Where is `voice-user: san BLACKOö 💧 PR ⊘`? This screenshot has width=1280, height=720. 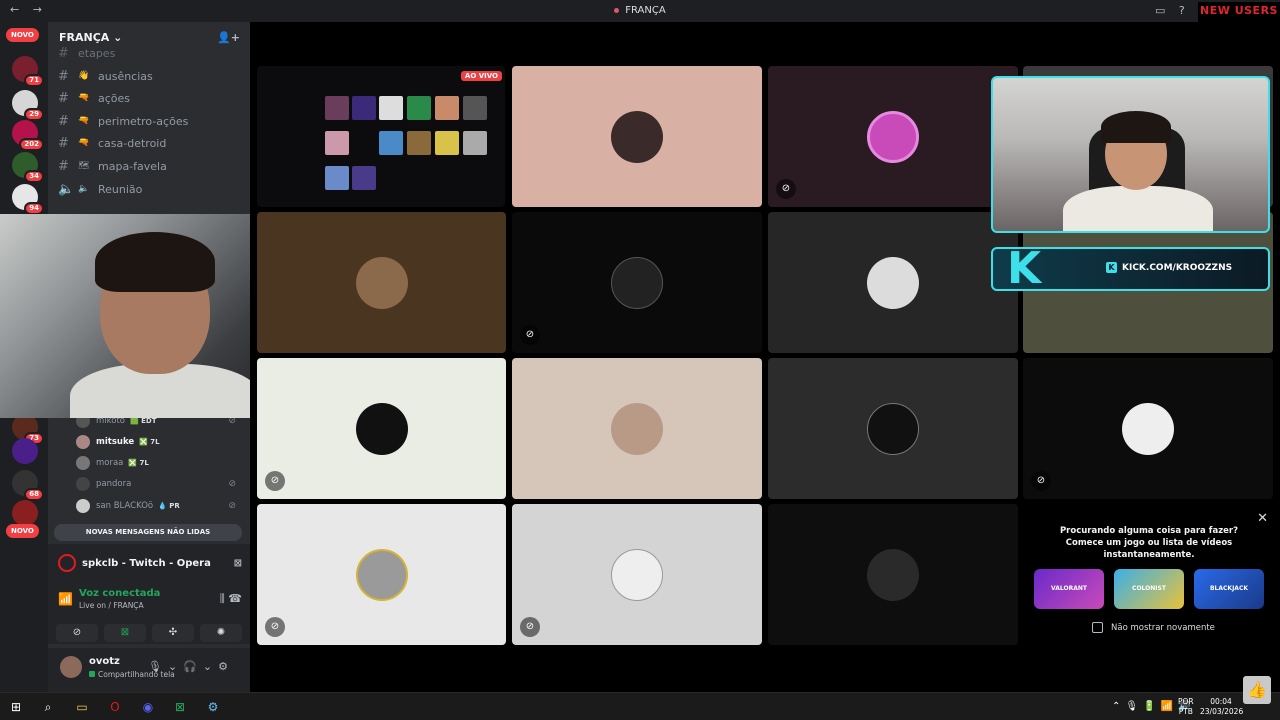
voice-user: san BLACKOö 💧 PR ⊘ is located at coordinates (156, 506).